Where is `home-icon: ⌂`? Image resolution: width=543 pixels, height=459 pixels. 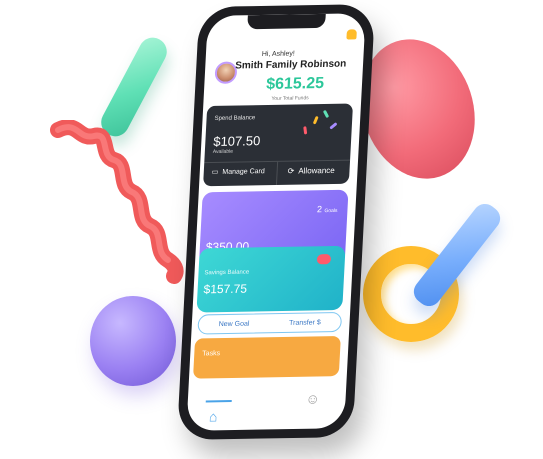 home-icon: ⌂ is located at coordinates (213, 416).